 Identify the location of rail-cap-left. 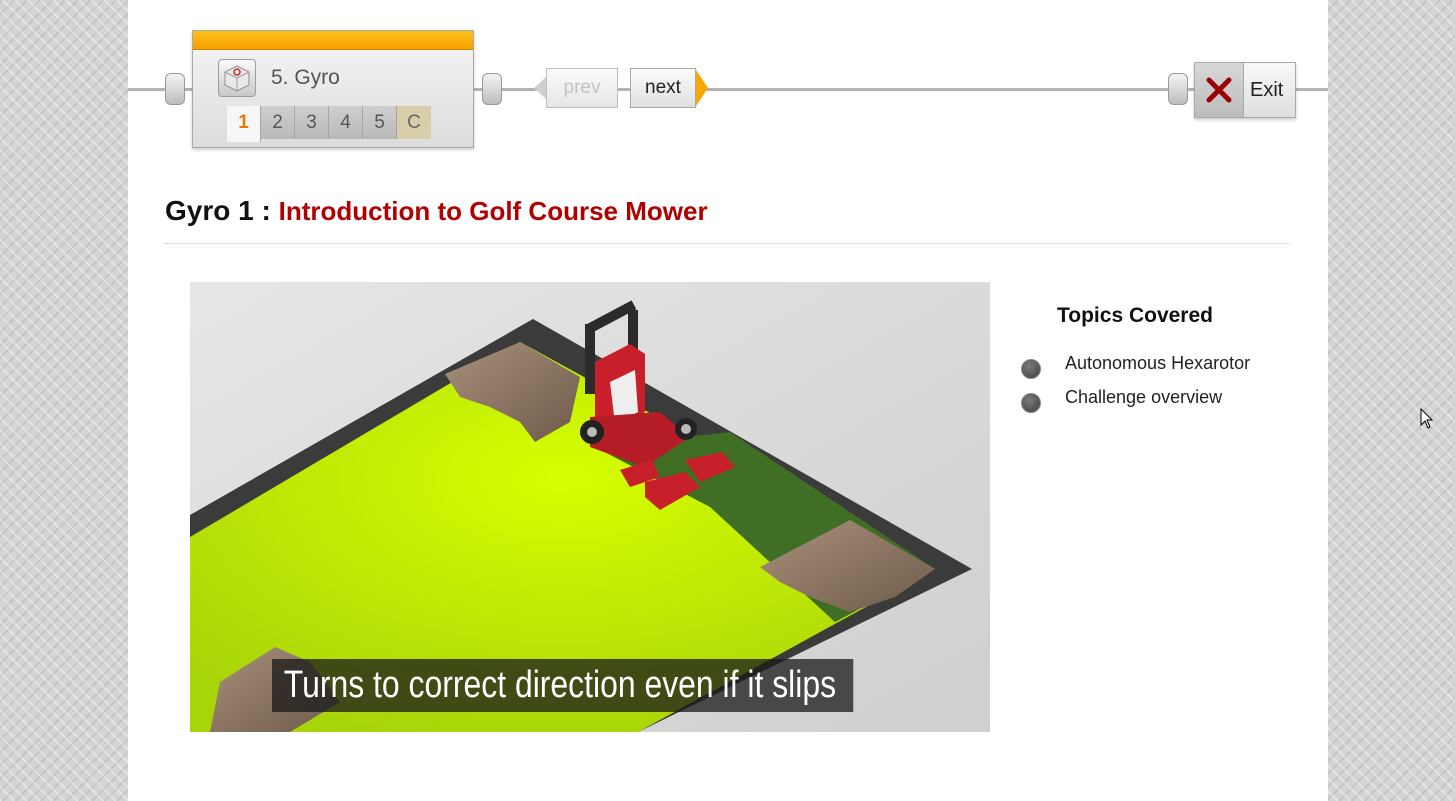
(175, 89).